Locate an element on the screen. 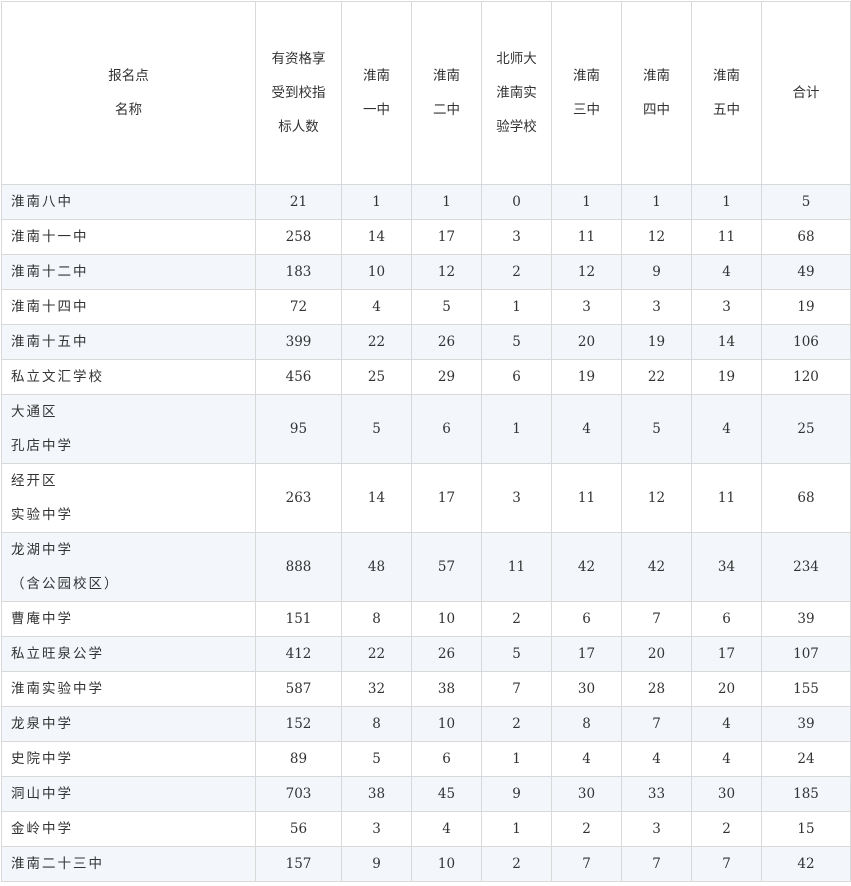 This screenshot has height=886, width=851. table-row: 经开区 实验中学 263 14 17 3 11 12 11 68 is located at coordinates (426, 498).